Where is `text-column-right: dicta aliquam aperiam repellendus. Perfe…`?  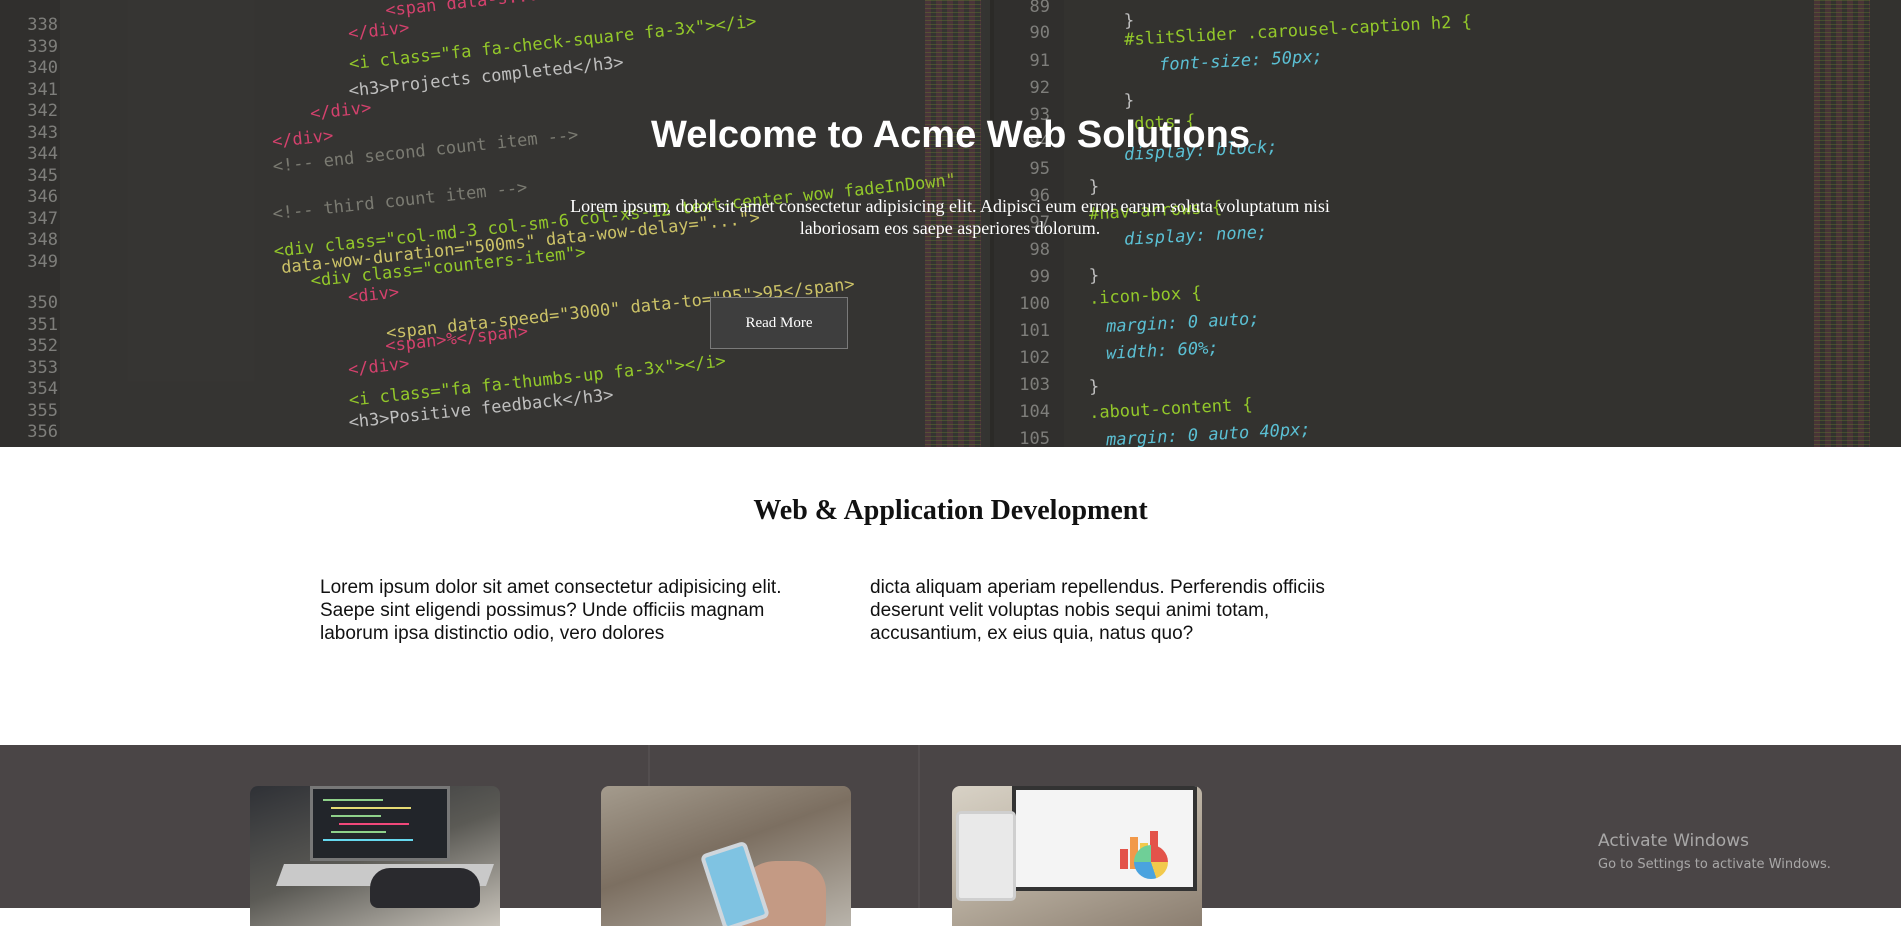 text-column-right: dicta aliquam aperiam repellendus. Perfe… is located at coordinates (1097, 610).